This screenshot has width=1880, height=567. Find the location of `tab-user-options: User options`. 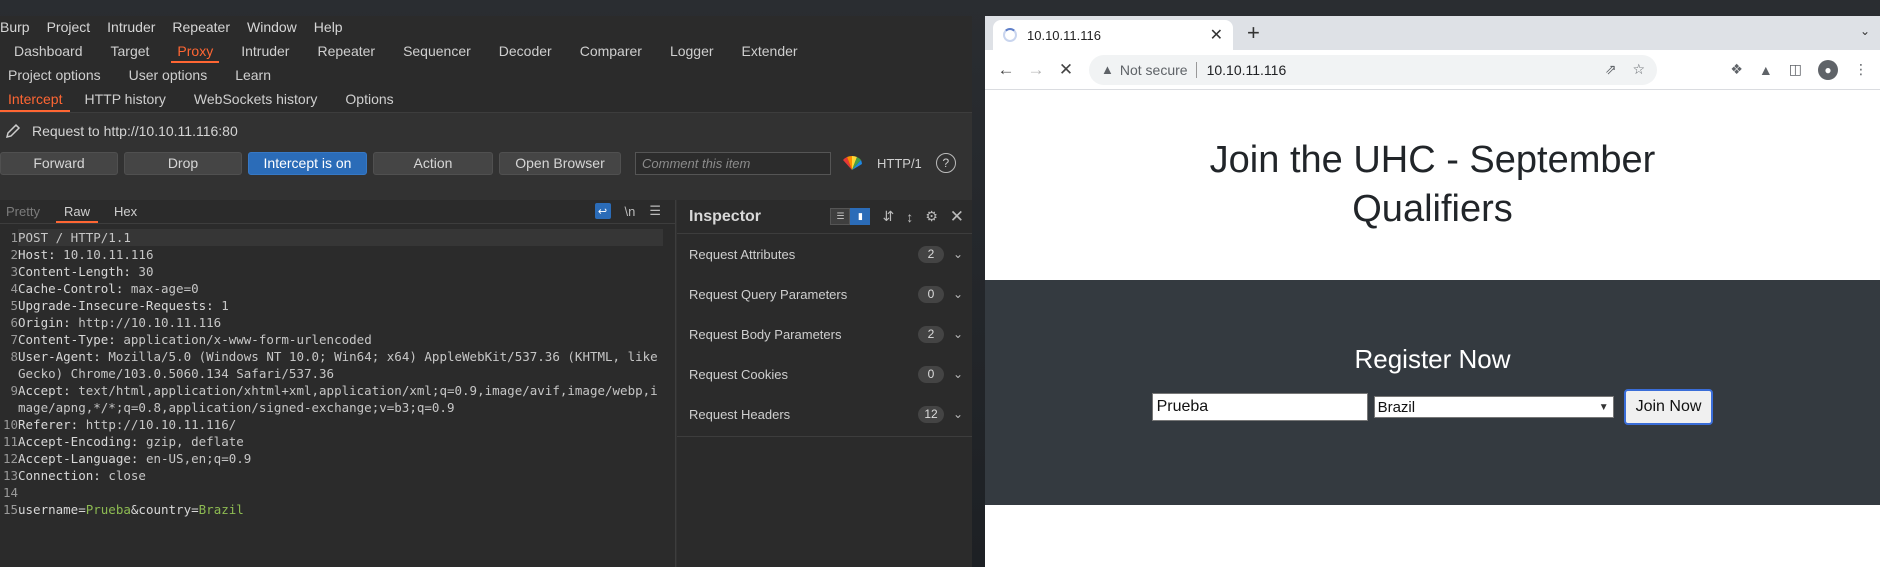

tab-user-options: User options is located at coordinates (168, 75).